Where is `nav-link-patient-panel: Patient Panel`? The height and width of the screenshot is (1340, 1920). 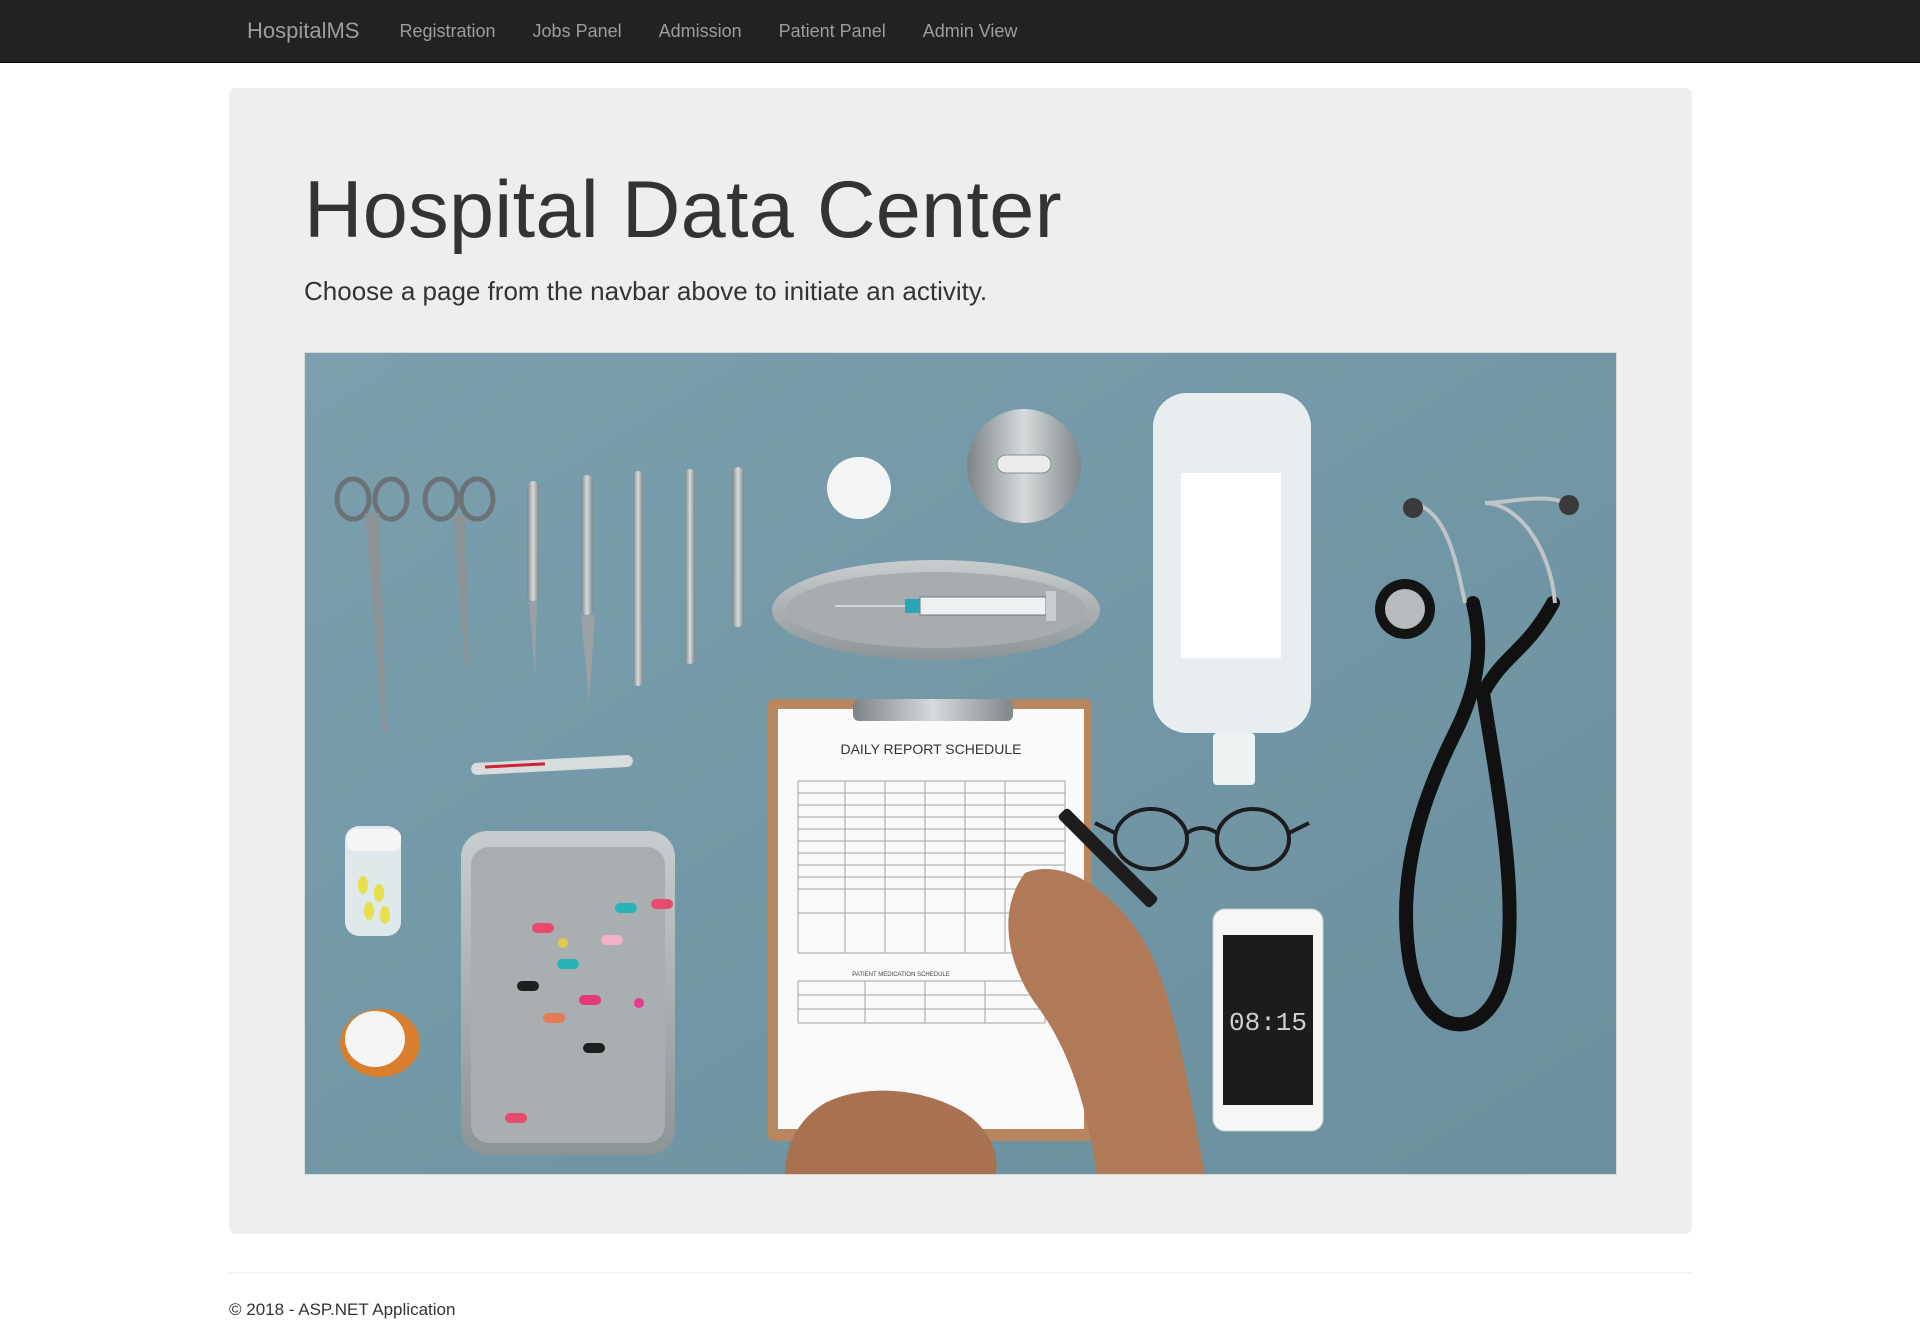
nav-link-patient-panel: Patient Panel is located at coordinates (832, 31).